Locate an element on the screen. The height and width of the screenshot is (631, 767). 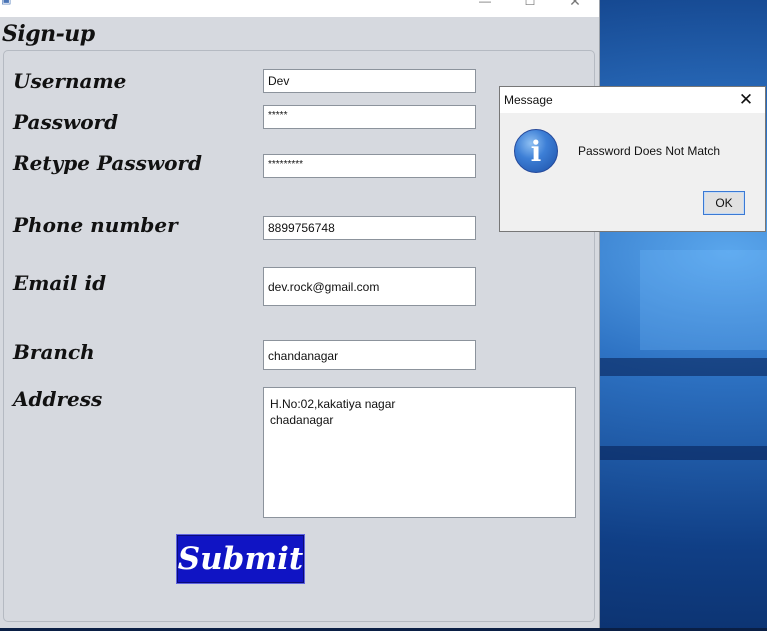
phone-label: Phone number is located at coordinates (95, 225).